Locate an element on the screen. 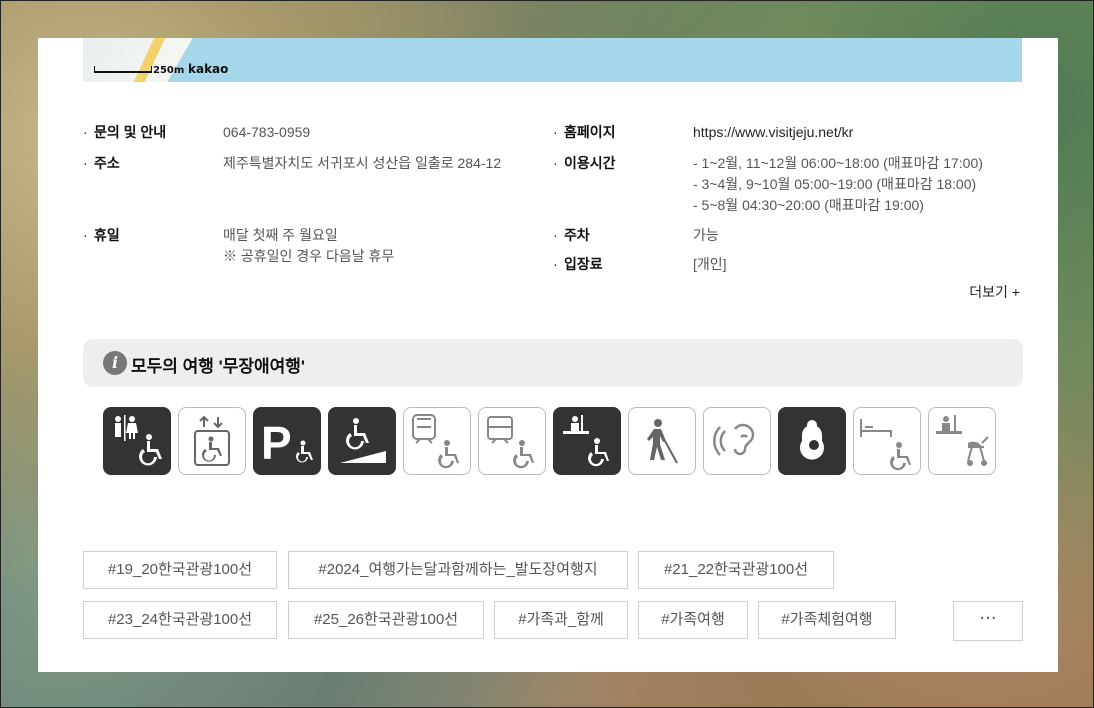  tag-chip: #19_20한국관광100선 is located at coordinates (180, 570).